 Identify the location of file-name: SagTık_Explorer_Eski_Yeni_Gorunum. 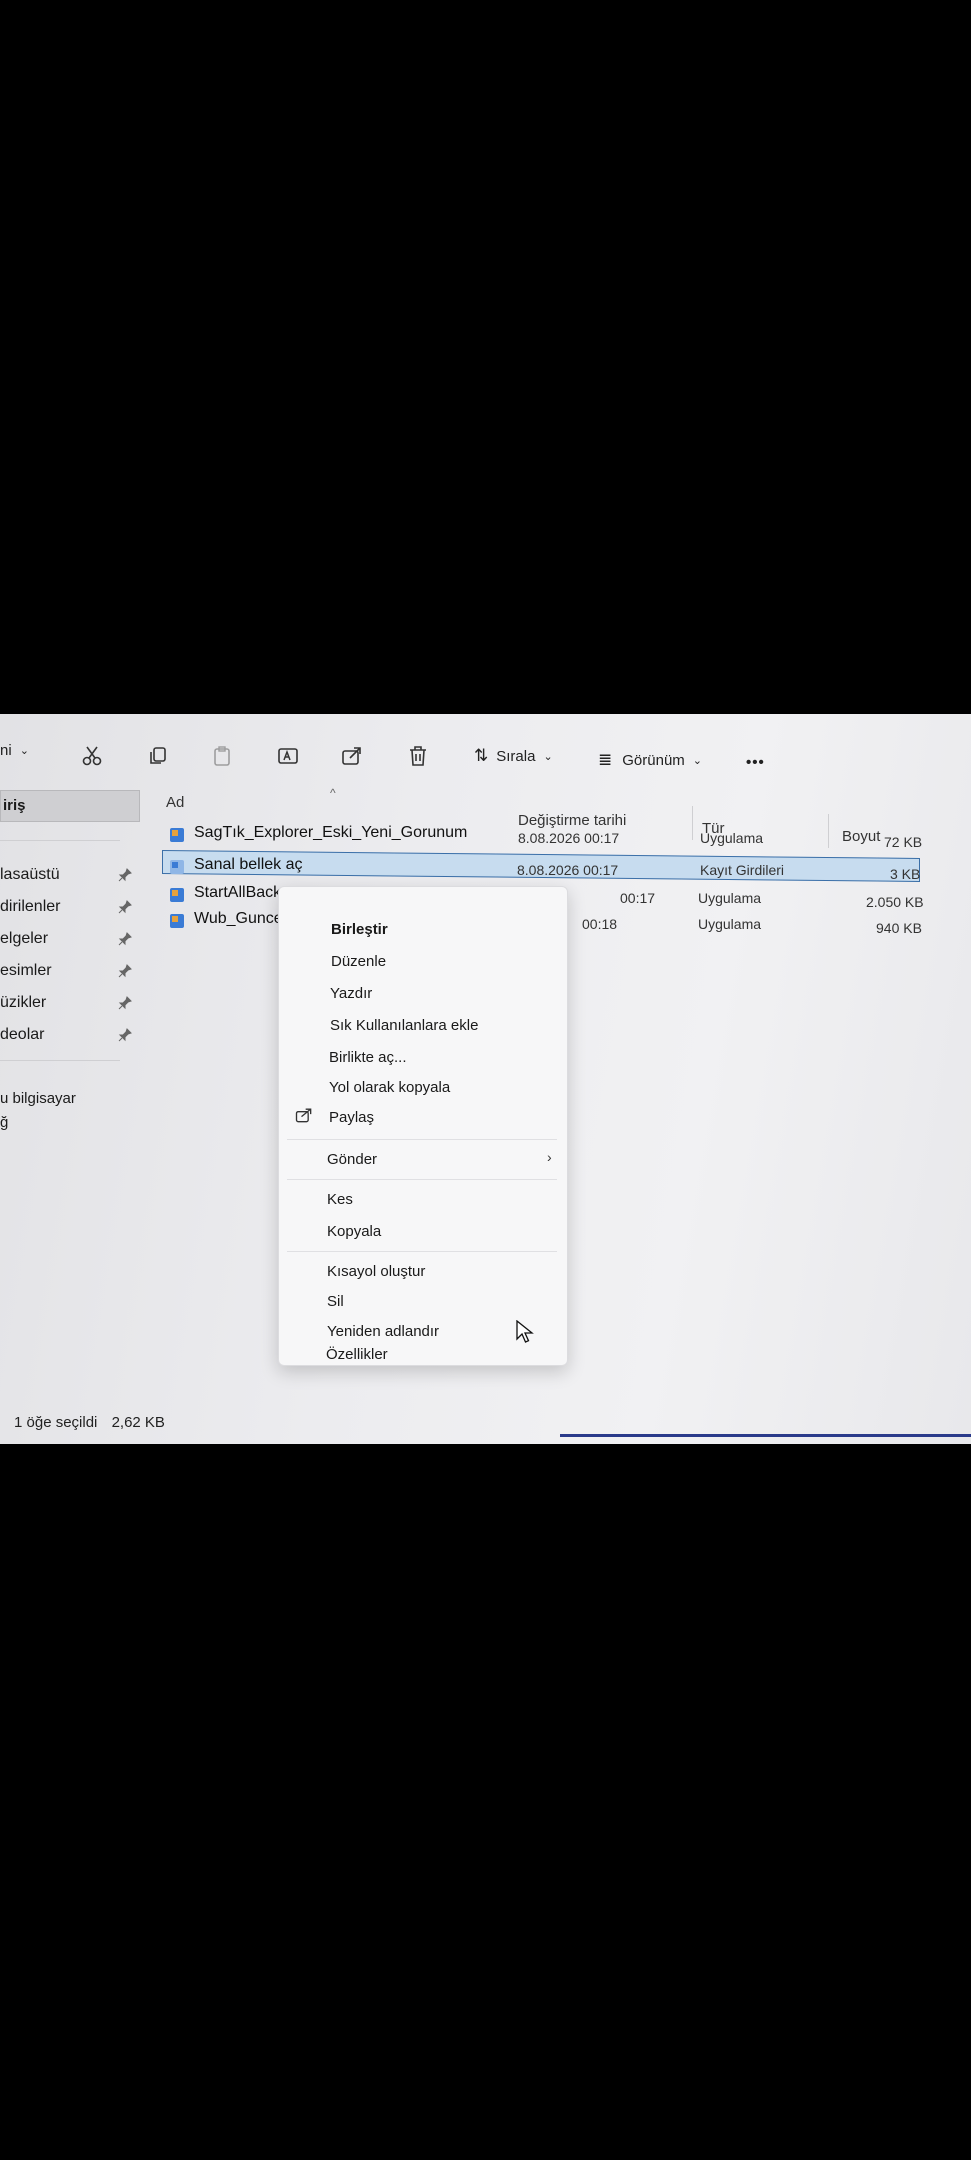
(330, 833).